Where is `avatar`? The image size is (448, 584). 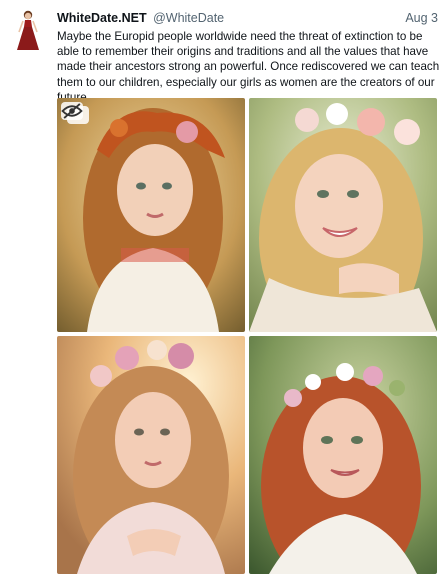 avatar is located at coordinates (28, 30).